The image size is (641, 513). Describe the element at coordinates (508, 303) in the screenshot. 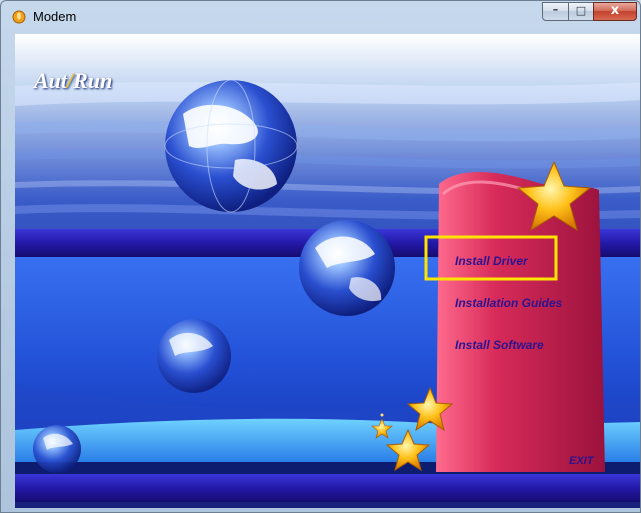

I see `installation-guides-link: Installation Guides` at that location.